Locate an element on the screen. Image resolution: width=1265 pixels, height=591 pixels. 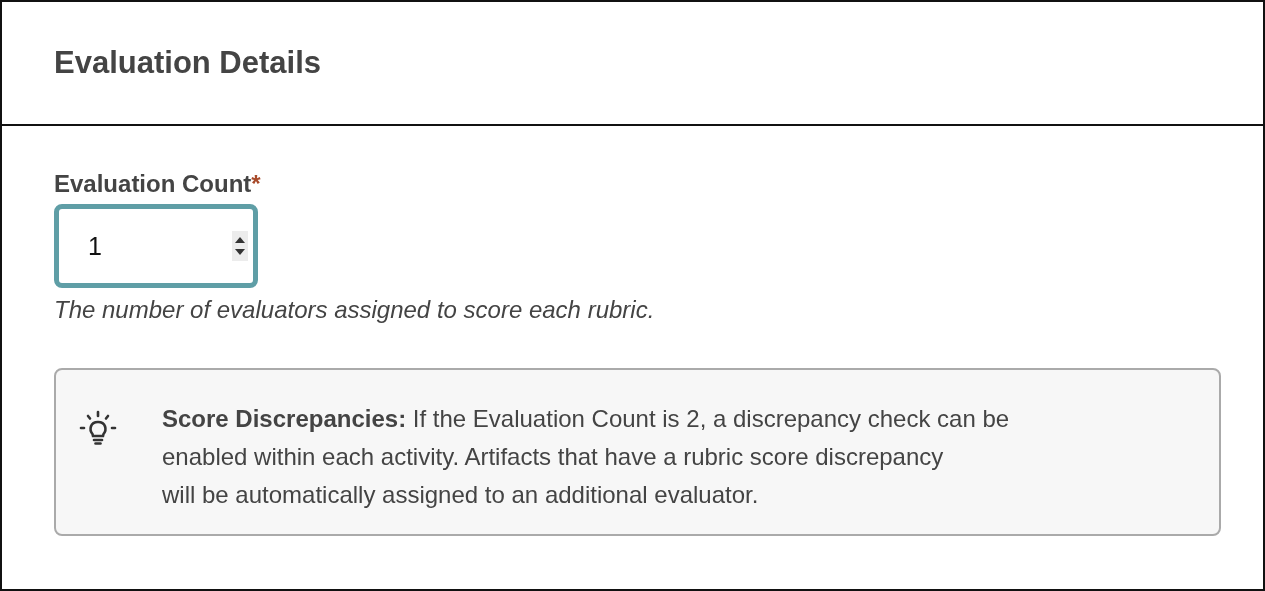
lightbulb-icon is located at coordinates (98, 428).